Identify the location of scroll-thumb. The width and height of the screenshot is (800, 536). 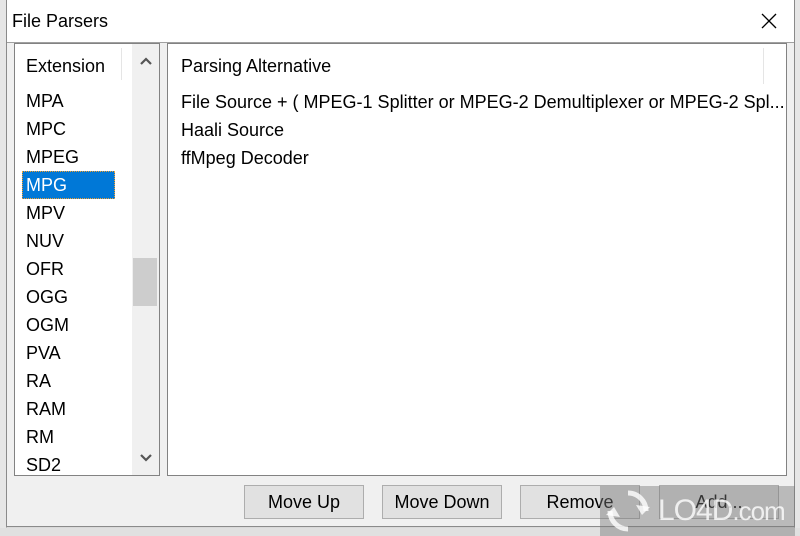
(145, 282).